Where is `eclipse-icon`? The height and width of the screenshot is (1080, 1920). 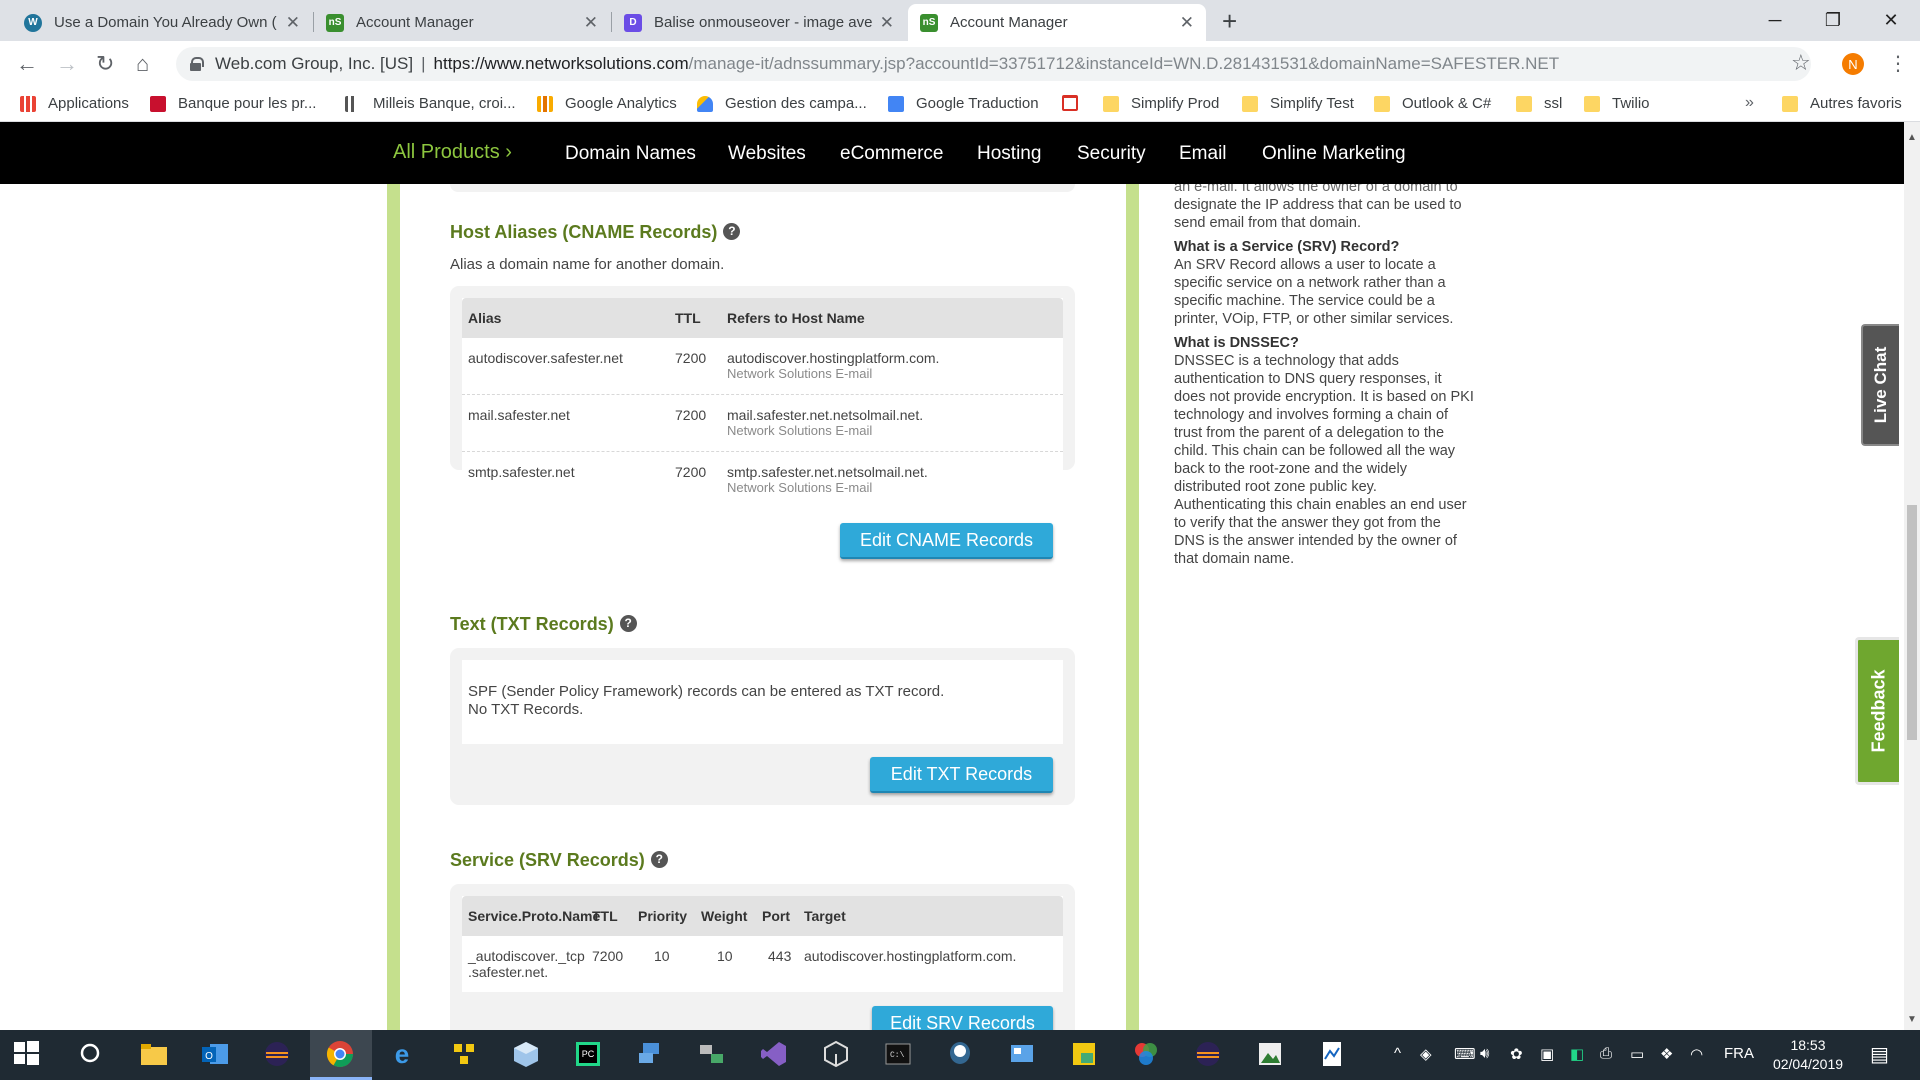
eclipse-icon is located at coordinates (278, 1055).